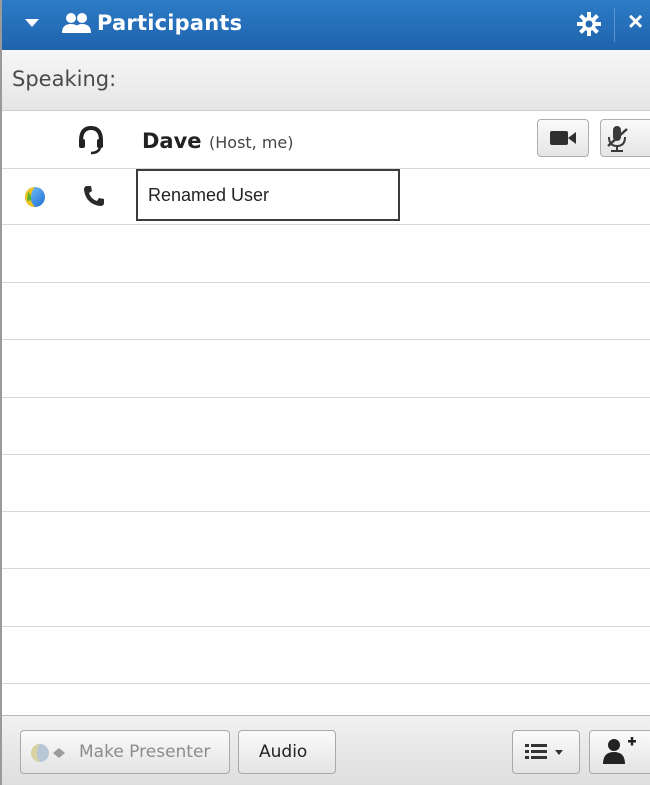 This screenshot has width=650, height=785. What do you see at coordinates (326, 80) in the screenshot?
I see `speaking-bar: Speaking:` at bounding box center [326, 80].